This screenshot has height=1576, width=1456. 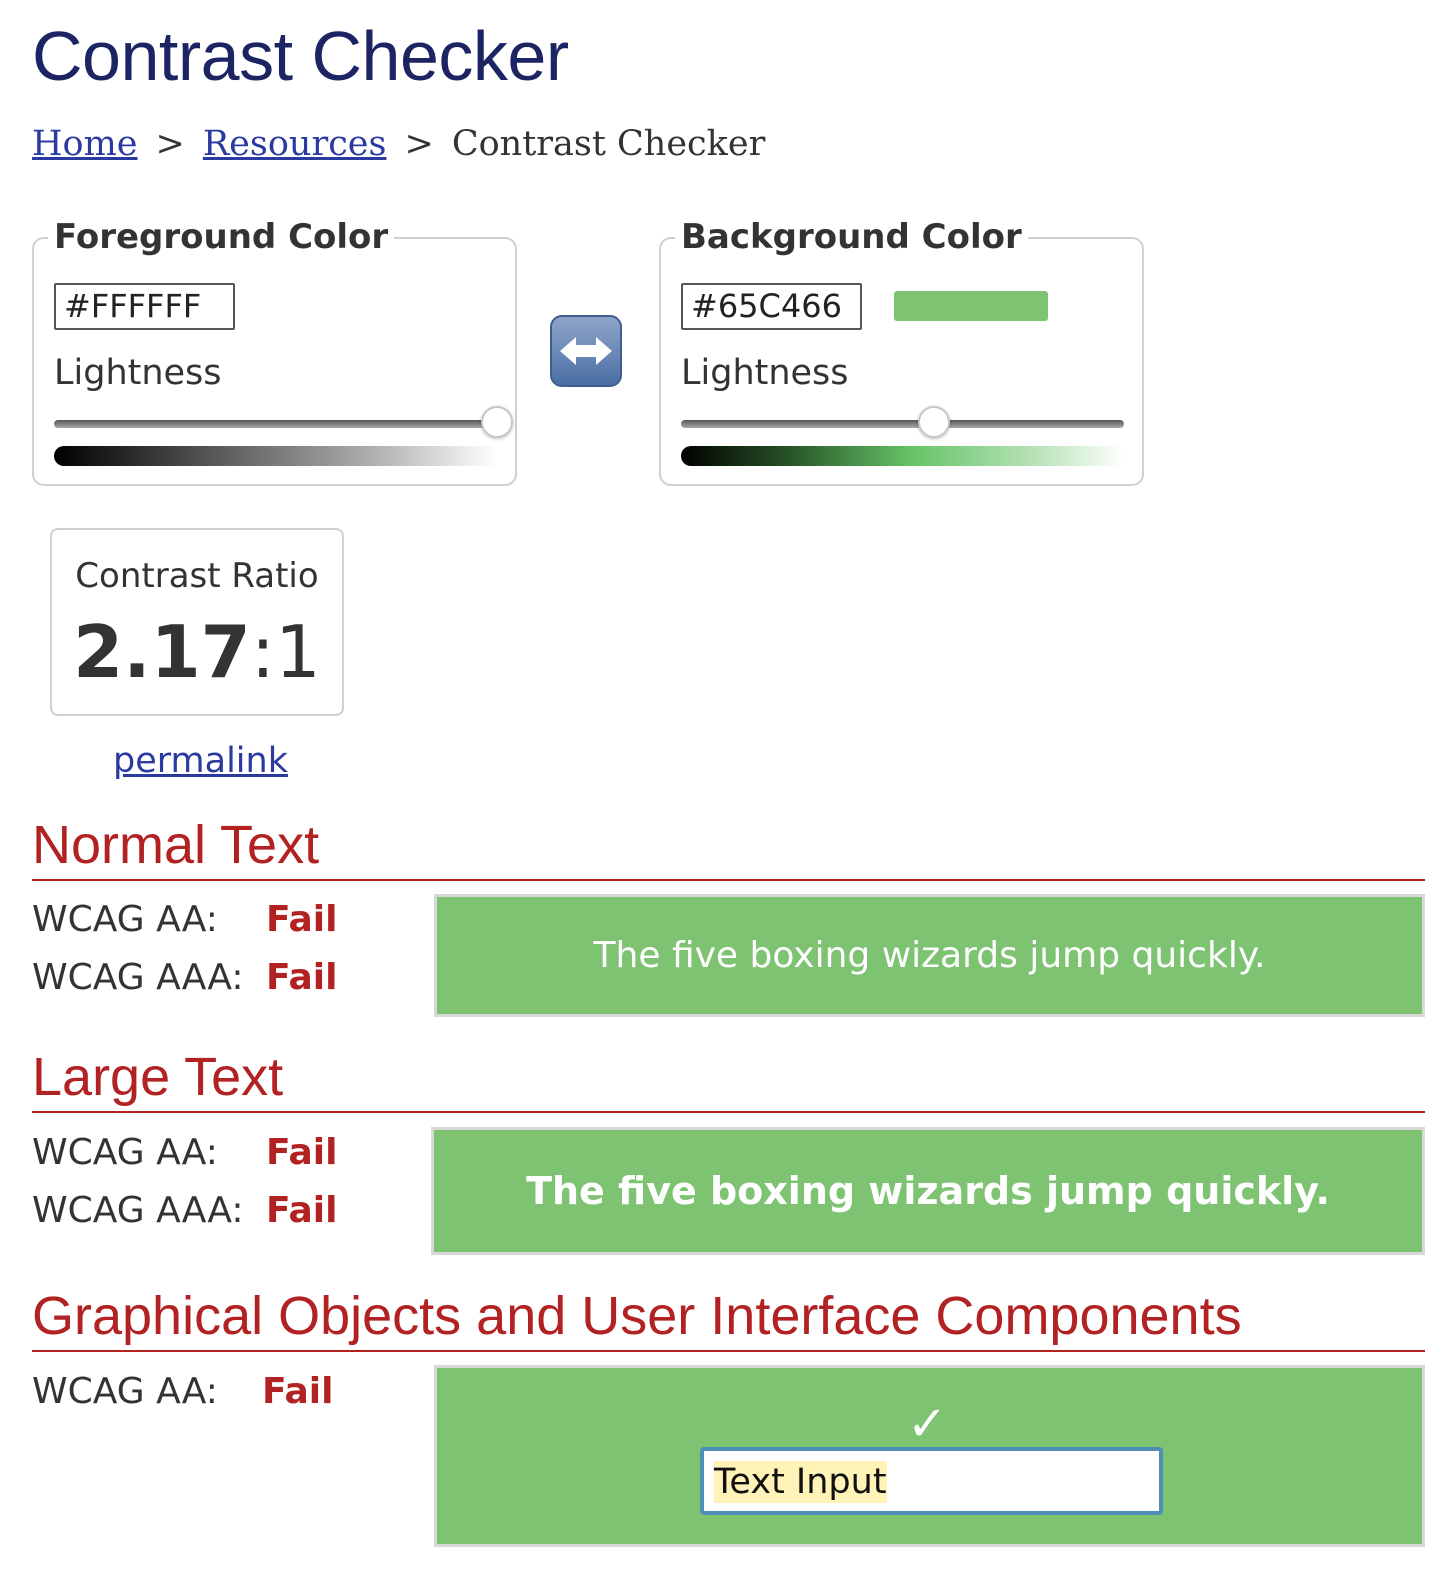 I want to click on contrast-ratio-box: Contrast Ratio 2.17:1, so click(x=197, y=622).